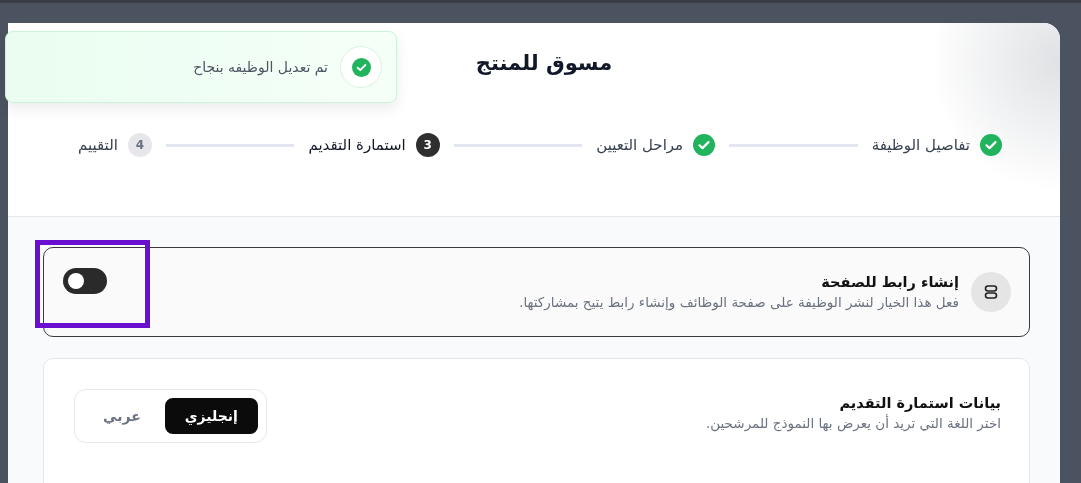  I want to click on step-number: 3, so click(427, 145).